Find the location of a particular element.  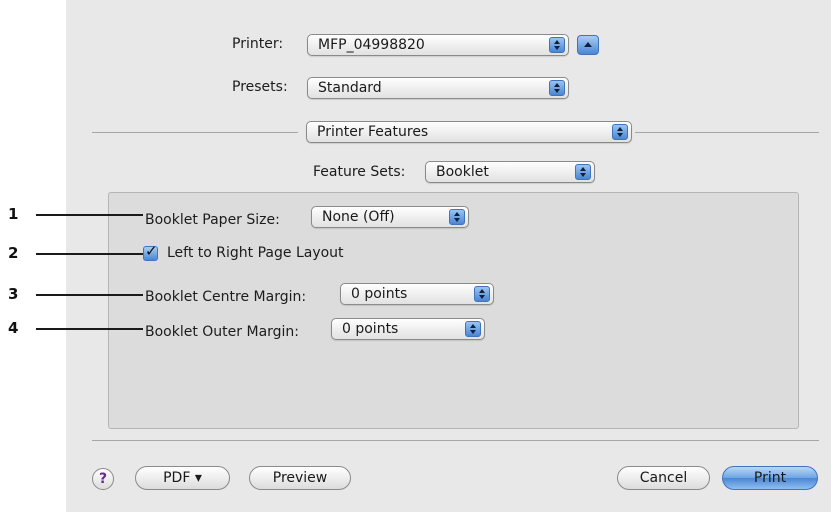

printer-value: MFP_04998820 is located at coordinates (371, 45).